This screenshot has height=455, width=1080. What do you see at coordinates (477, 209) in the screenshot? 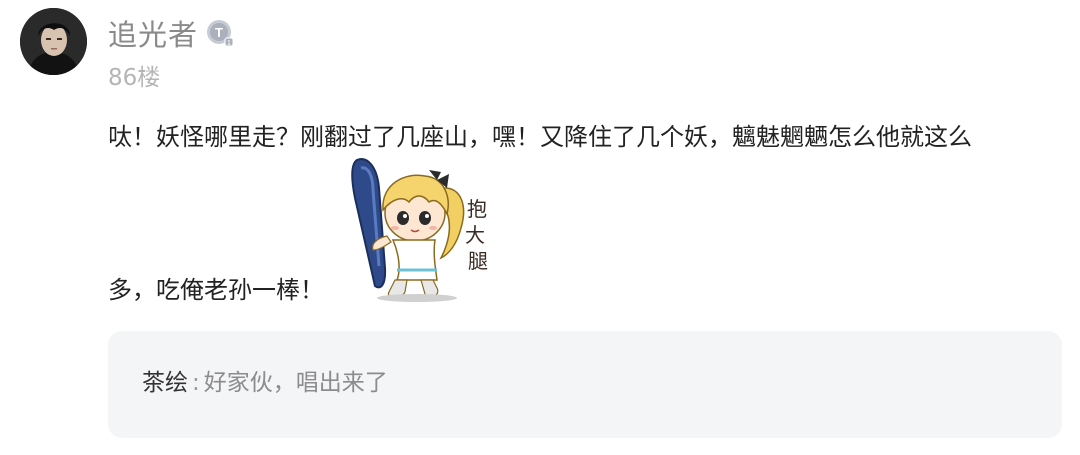
I see `sticker-char-1: 抱` at bounding box center [477, 209].